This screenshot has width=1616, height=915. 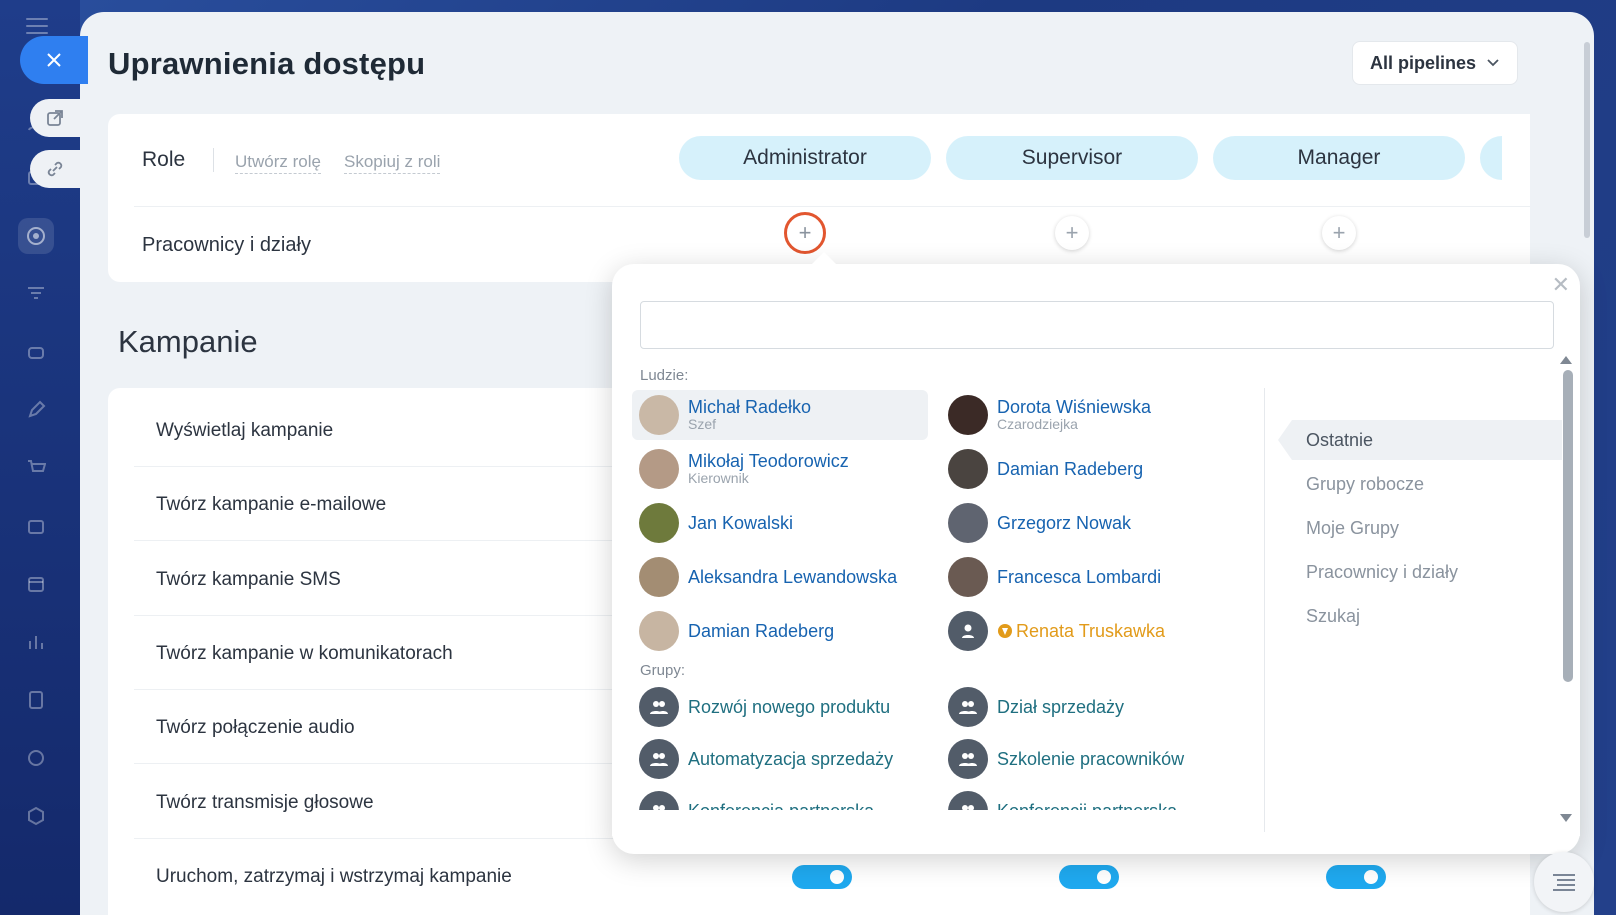 I want to click on person-item: Dorota Wiśniewska Czarodziejka, so click(x=1089, y=415).